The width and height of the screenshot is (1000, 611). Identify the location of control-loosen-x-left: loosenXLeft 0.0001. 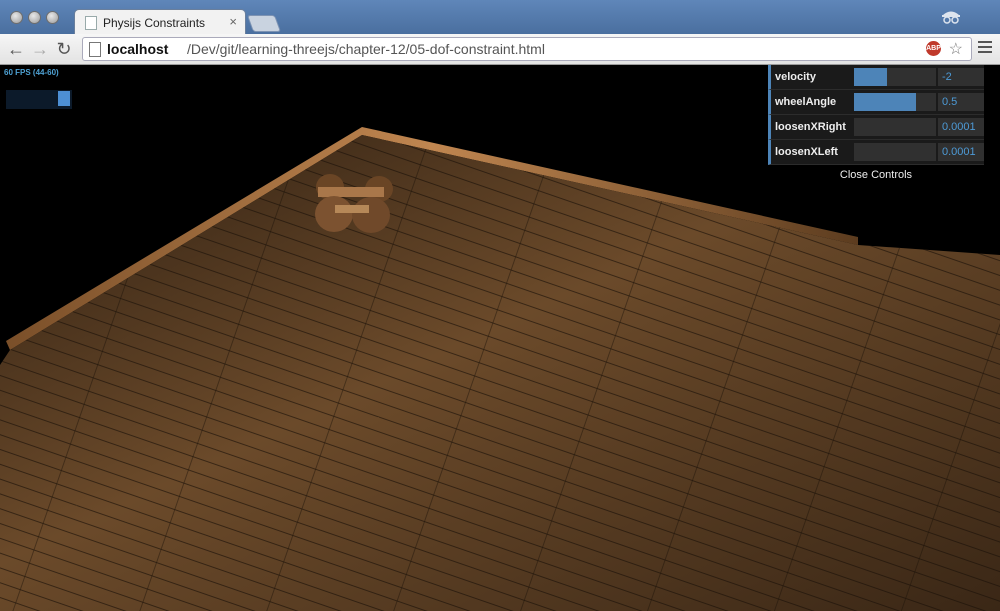
(876, 152).